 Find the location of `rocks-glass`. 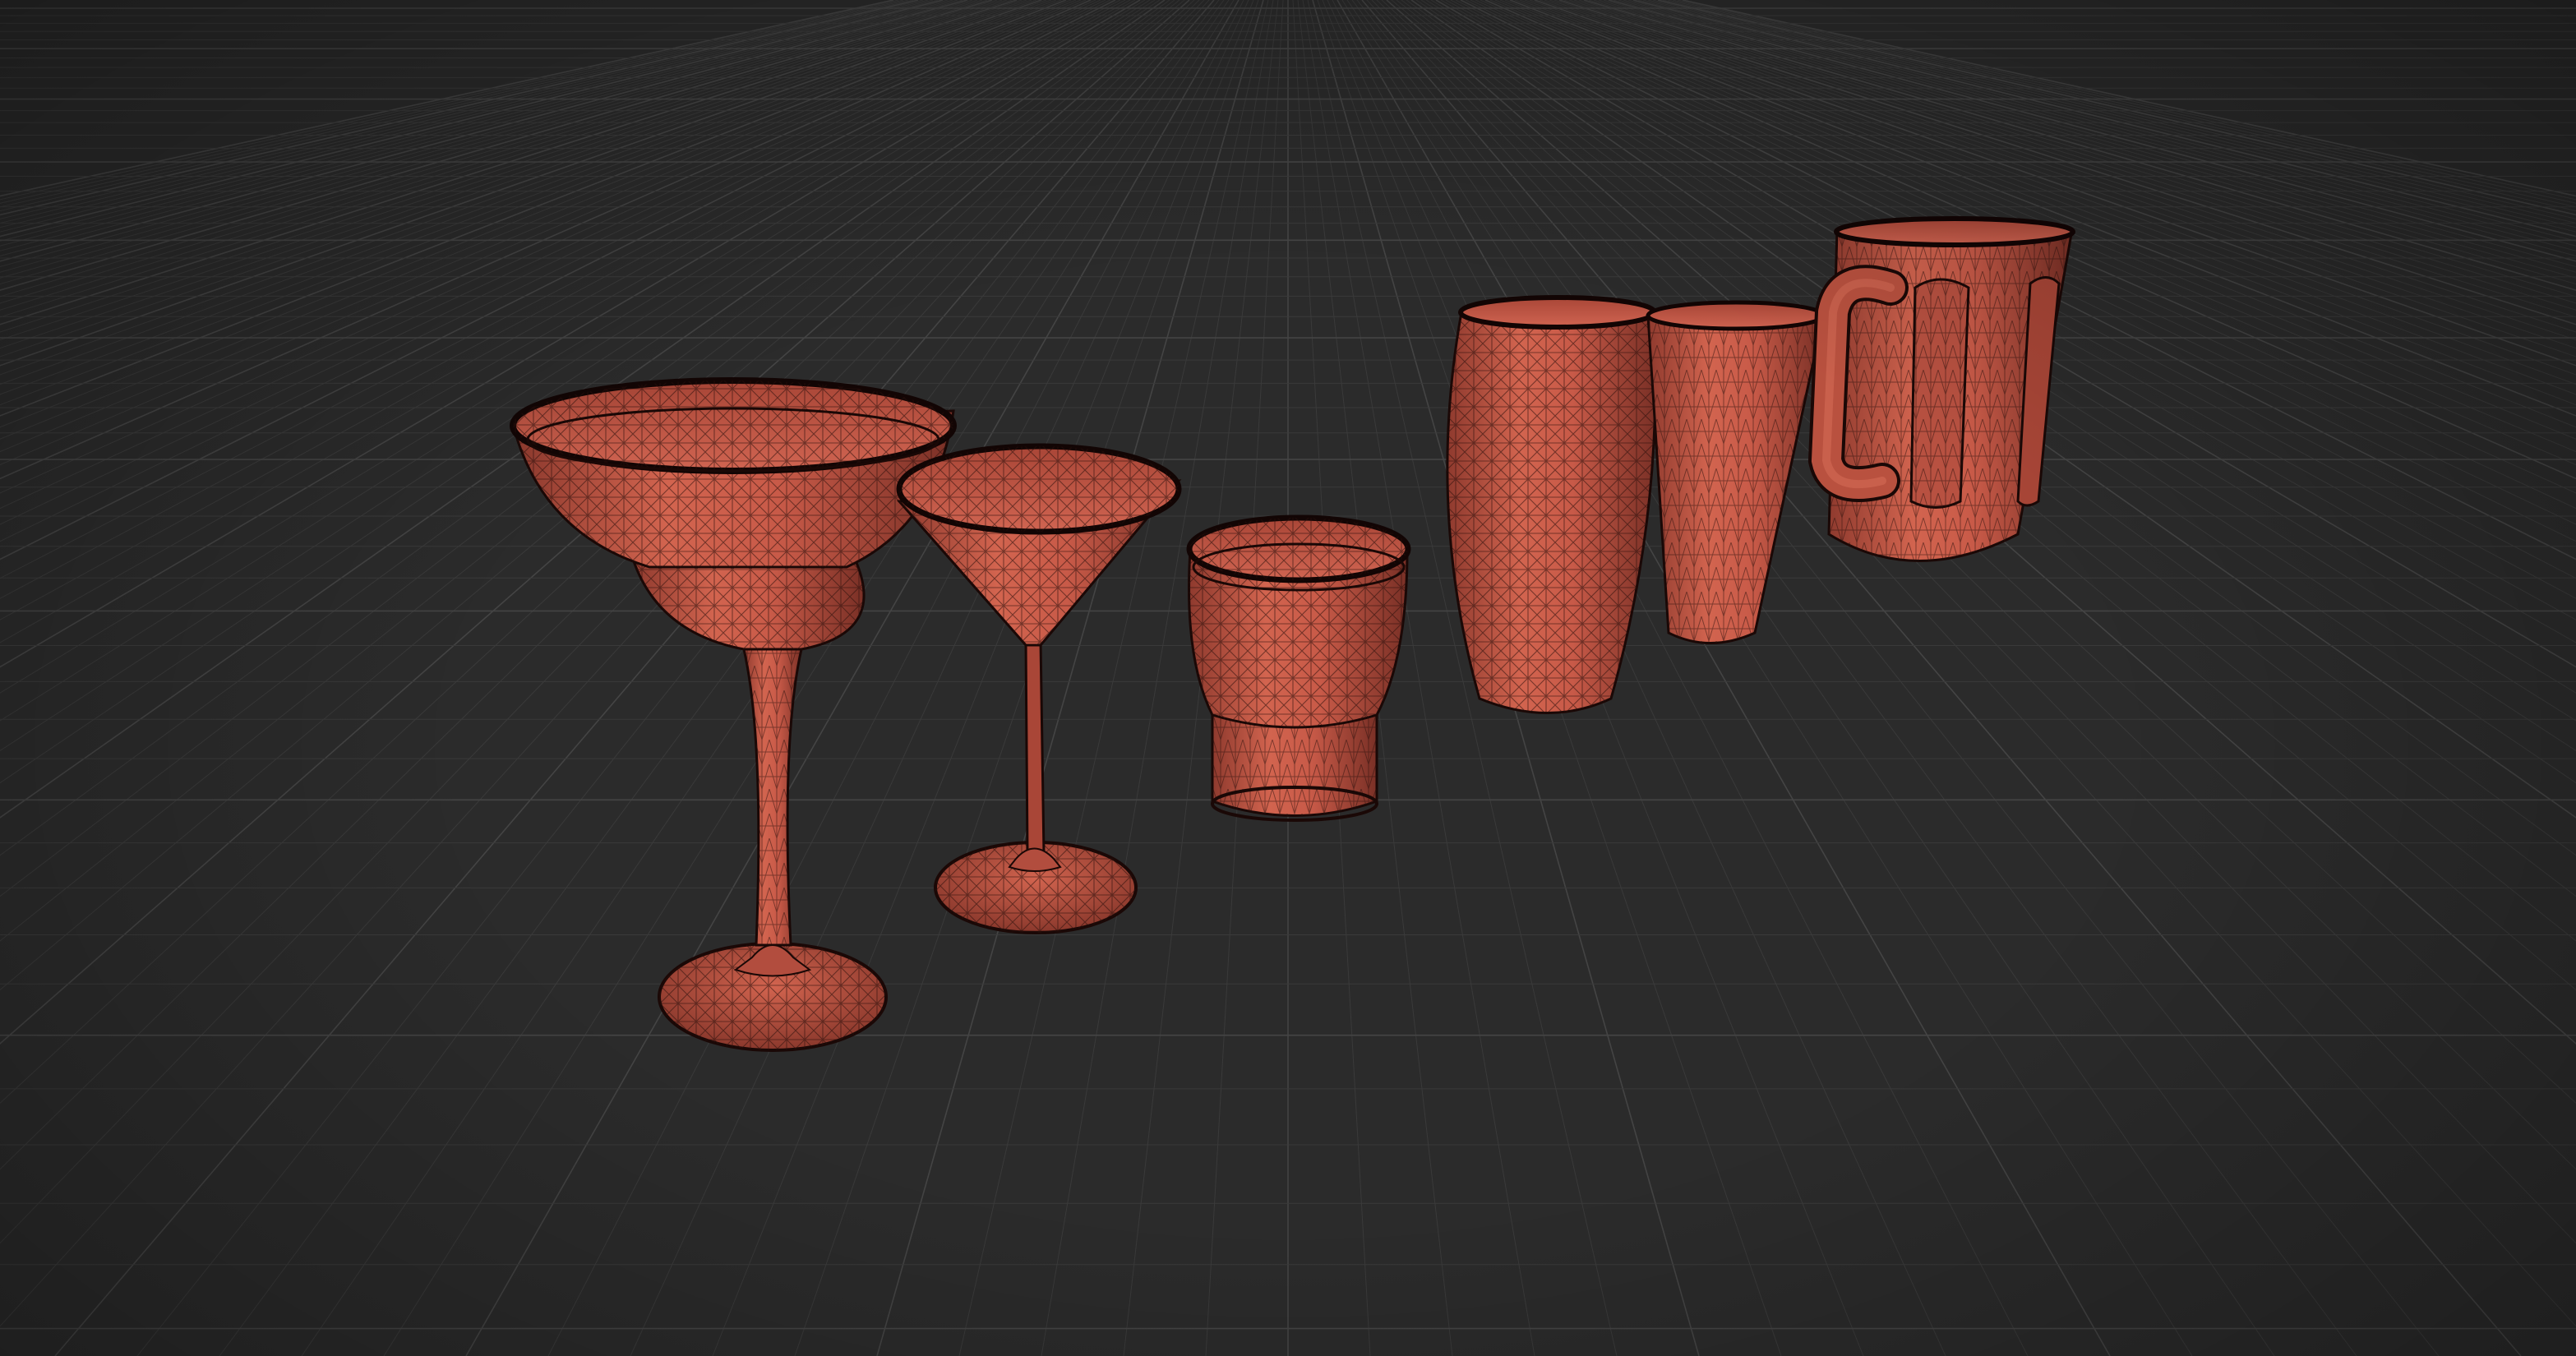

rocks-glass is located at coordinates (1298, 668).